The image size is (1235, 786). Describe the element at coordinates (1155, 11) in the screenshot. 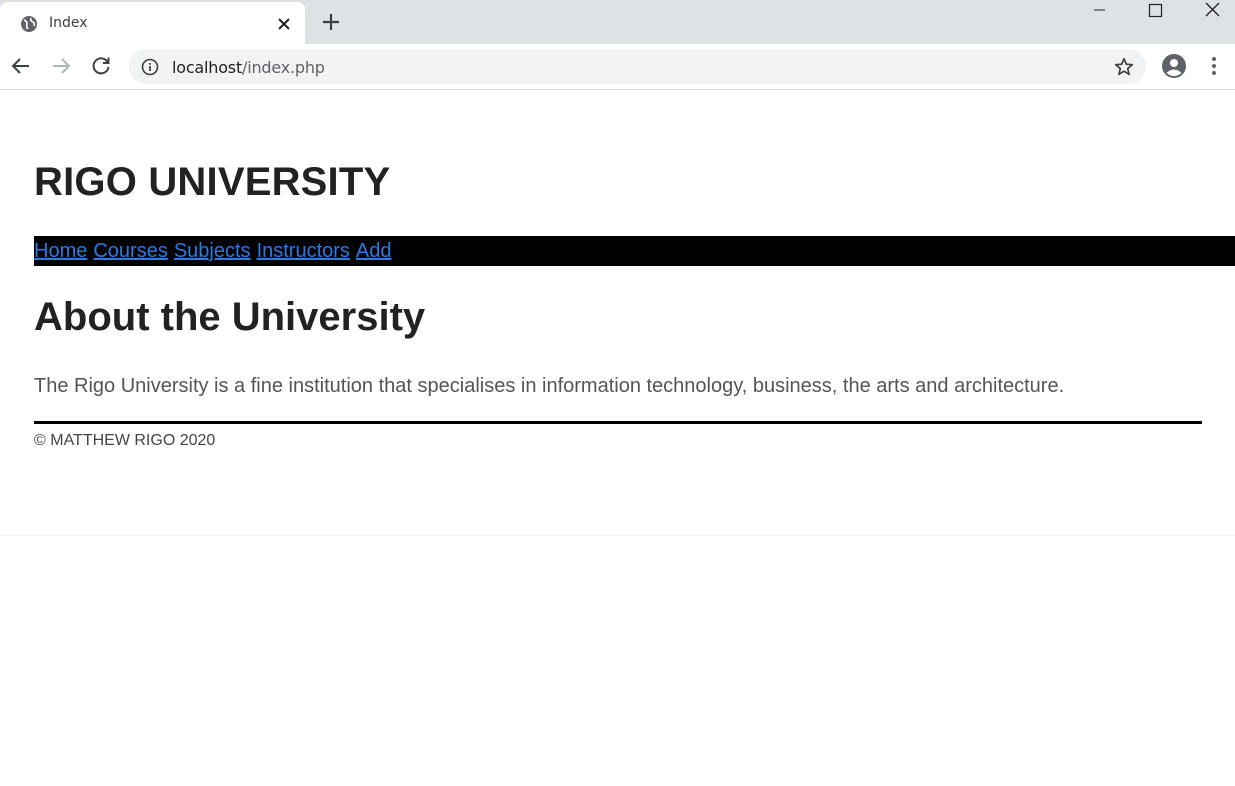

I see `maximize-icon` at that location.